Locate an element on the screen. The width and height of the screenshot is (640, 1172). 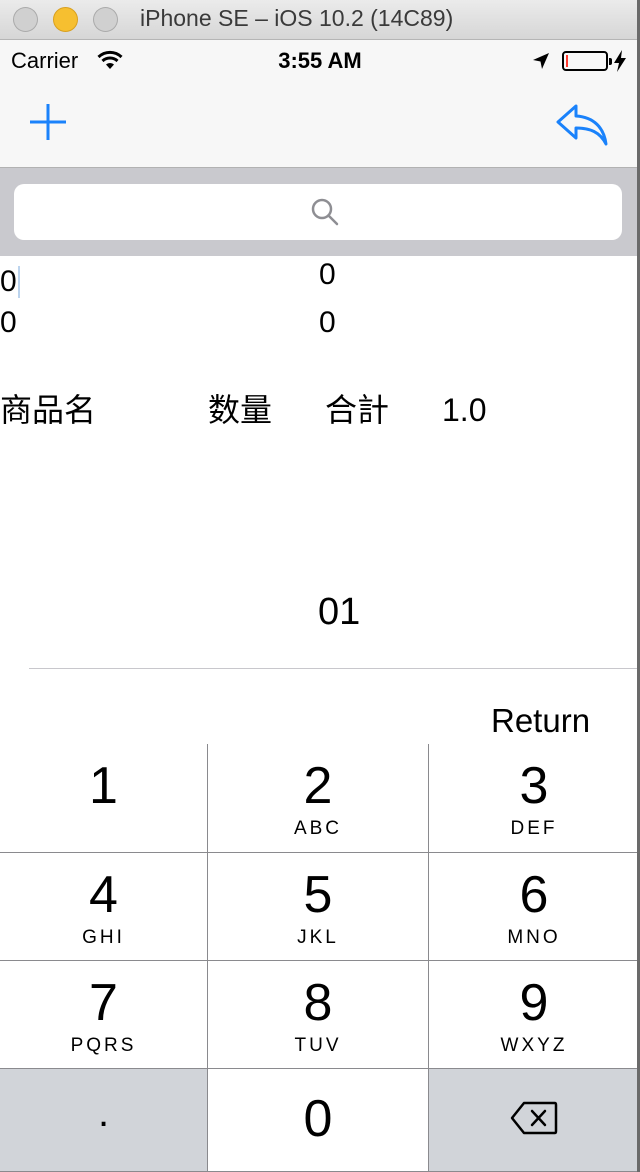
return-button: Return is located at coordinates (540, 721).